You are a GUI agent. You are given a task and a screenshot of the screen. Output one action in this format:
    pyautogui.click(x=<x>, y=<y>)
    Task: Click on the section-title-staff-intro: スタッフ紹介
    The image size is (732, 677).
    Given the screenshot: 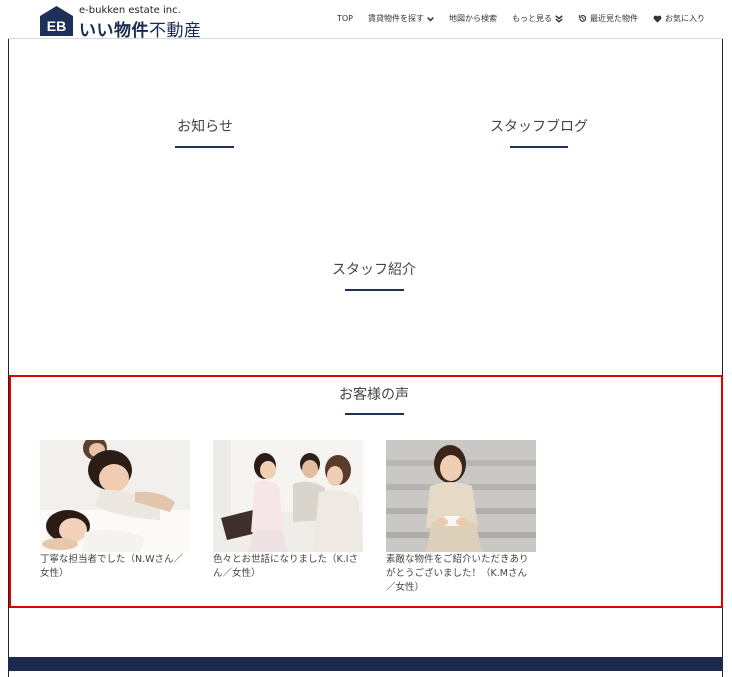 What is the action you would take?
    pyautogui.click(x=374, y=269)
    